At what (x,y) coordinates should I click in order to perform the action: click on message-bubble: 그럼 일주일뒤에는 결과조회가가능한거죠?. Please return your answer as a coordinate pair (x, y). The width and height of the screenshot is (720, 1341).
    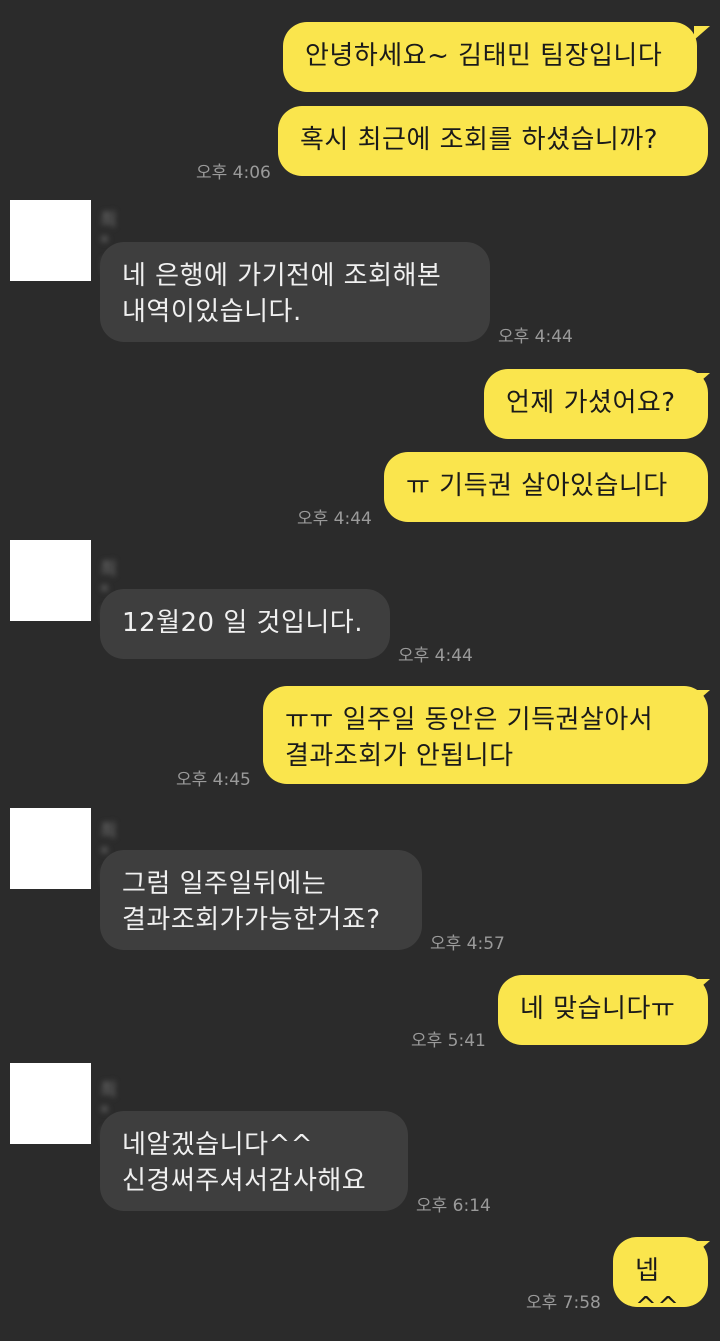
    Looking at the image, I should click on (261, 900).